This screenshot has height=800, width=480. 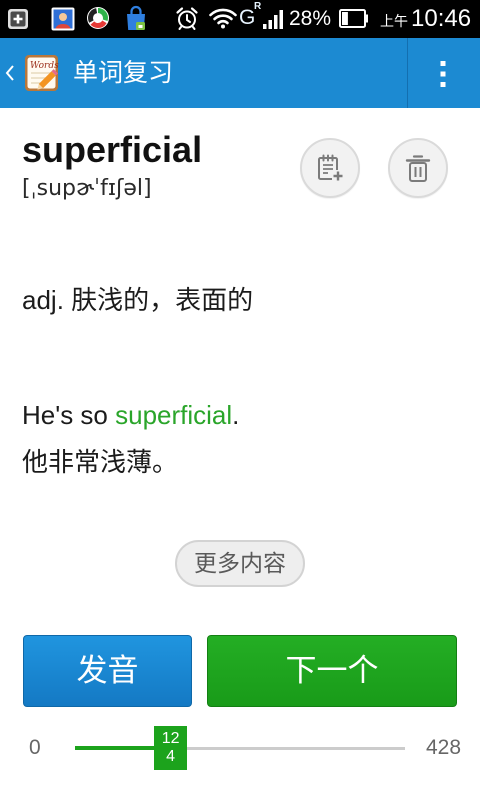 I want to click on progress-current-label: 124, so click(x=170, y=747).